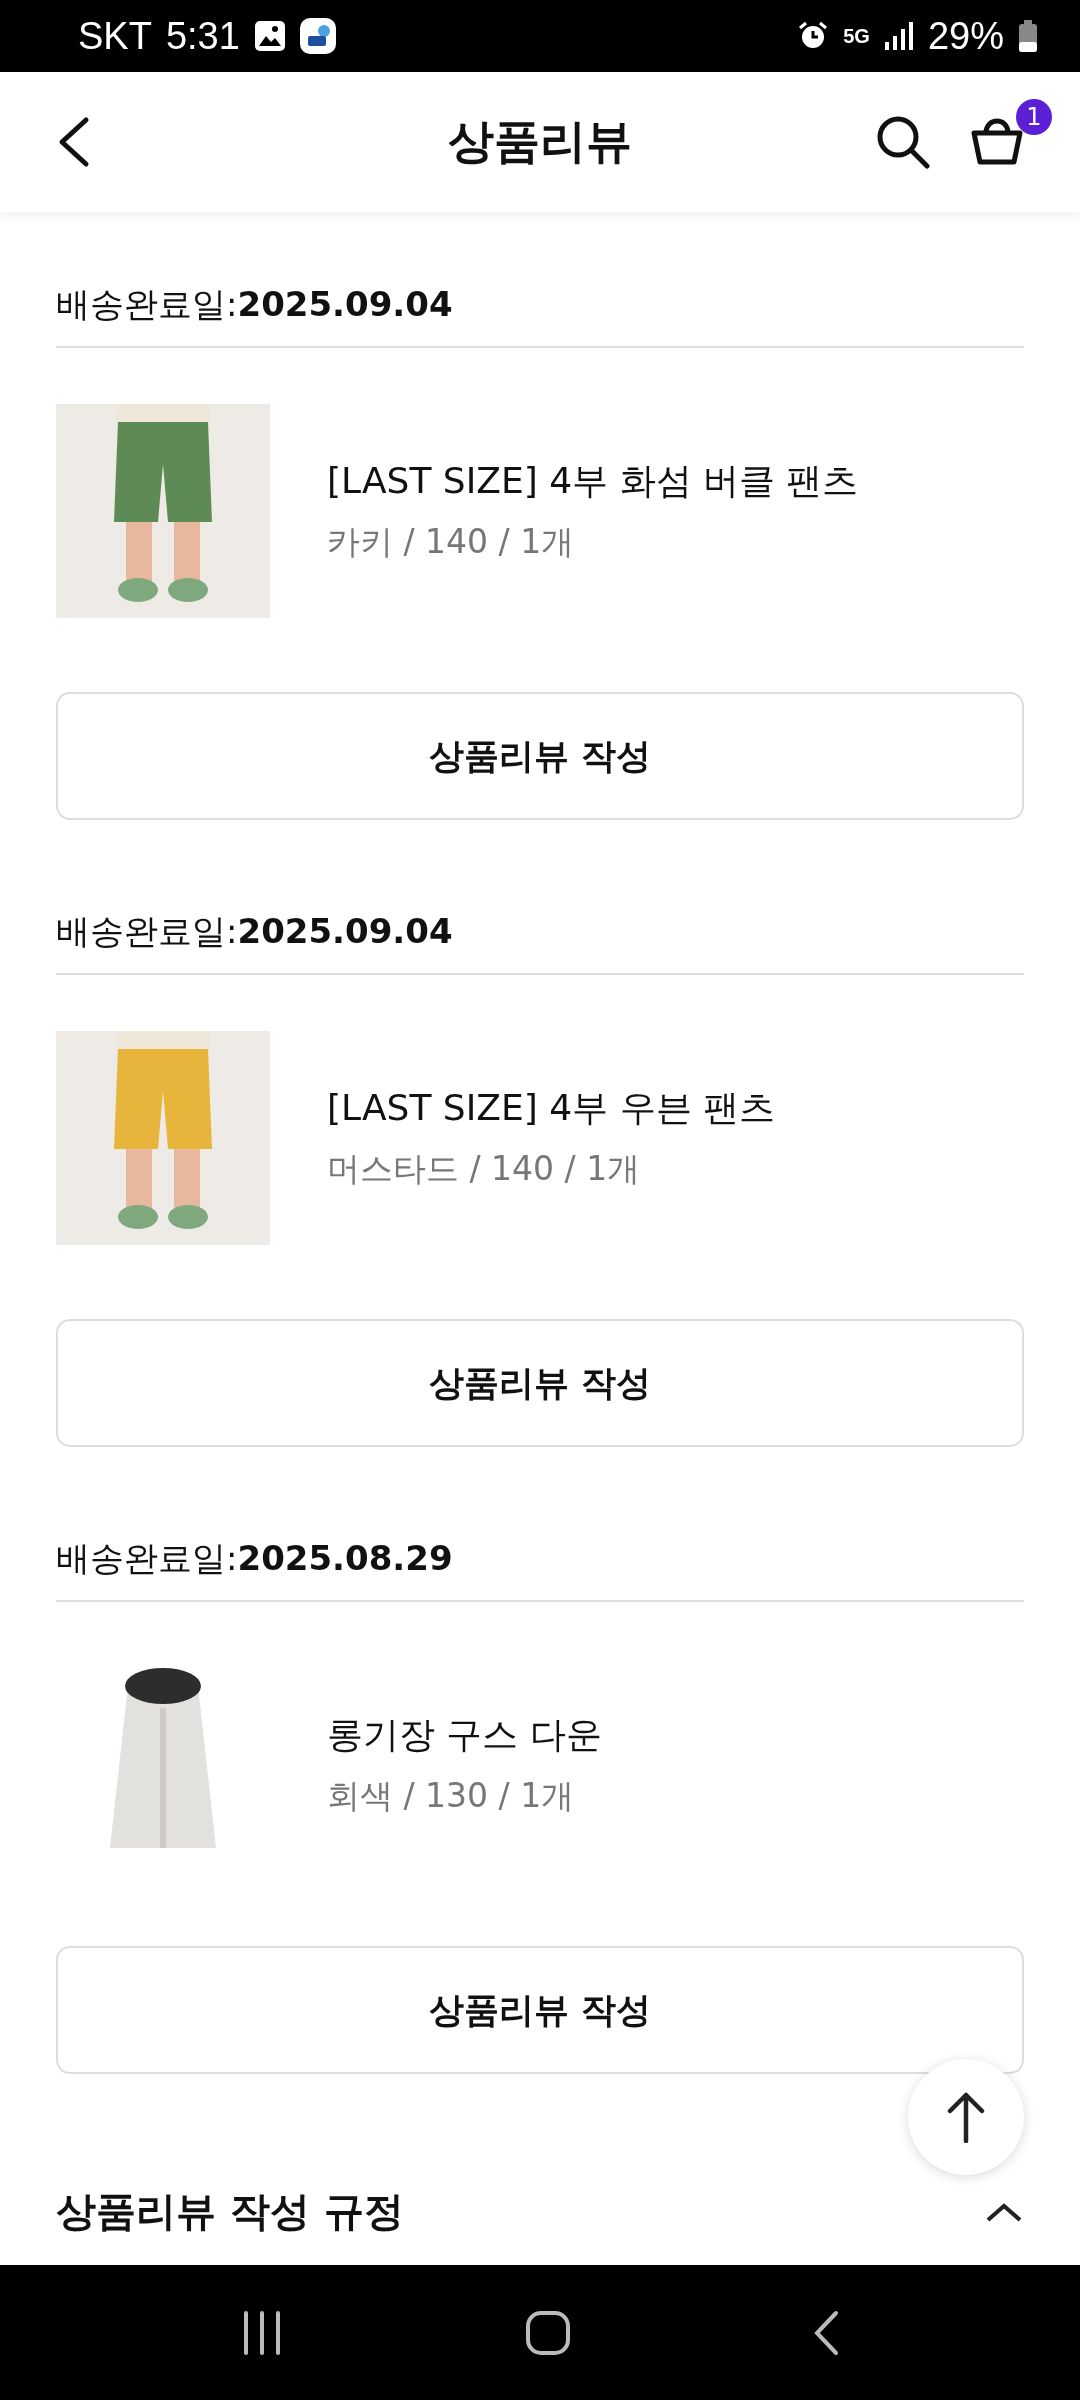  I want to click on section-heading: 상품리뷰 작성 규정, so click(230, 2211).